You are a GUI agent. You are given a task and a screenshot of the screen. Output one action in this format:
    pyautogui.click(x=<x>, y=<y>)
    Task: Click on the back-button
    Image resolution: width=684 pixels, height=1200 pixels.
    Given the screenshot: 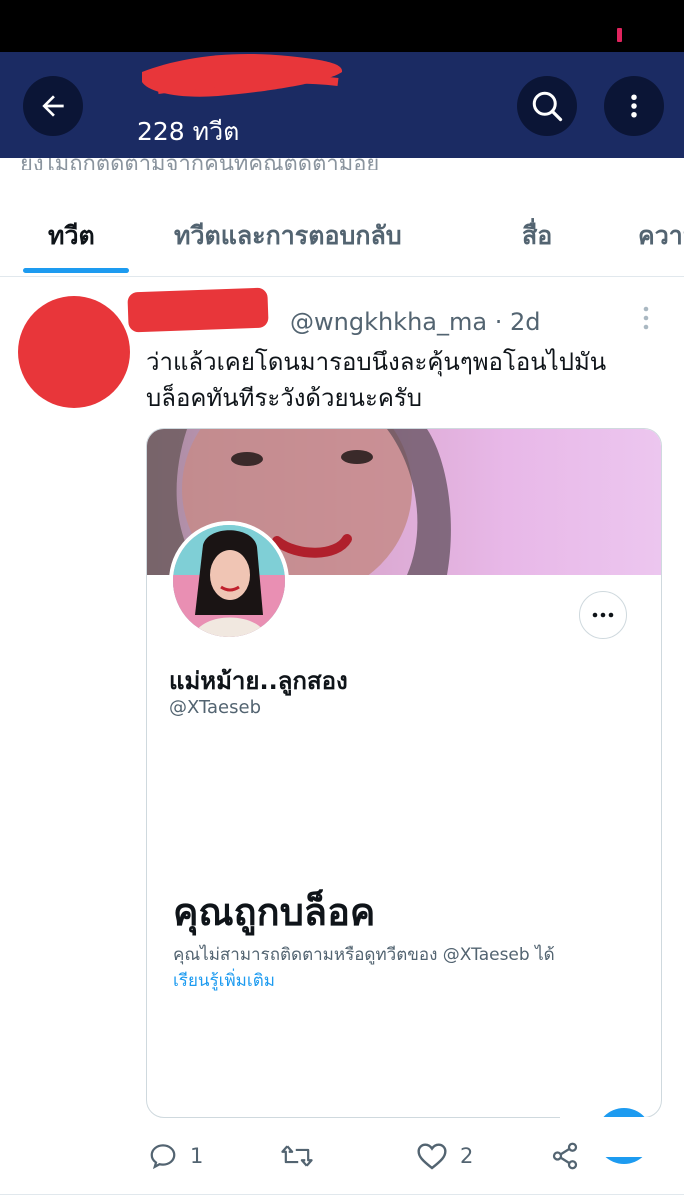 What is the action you would take?
    pyautogui.click(x=53, y=106)
    